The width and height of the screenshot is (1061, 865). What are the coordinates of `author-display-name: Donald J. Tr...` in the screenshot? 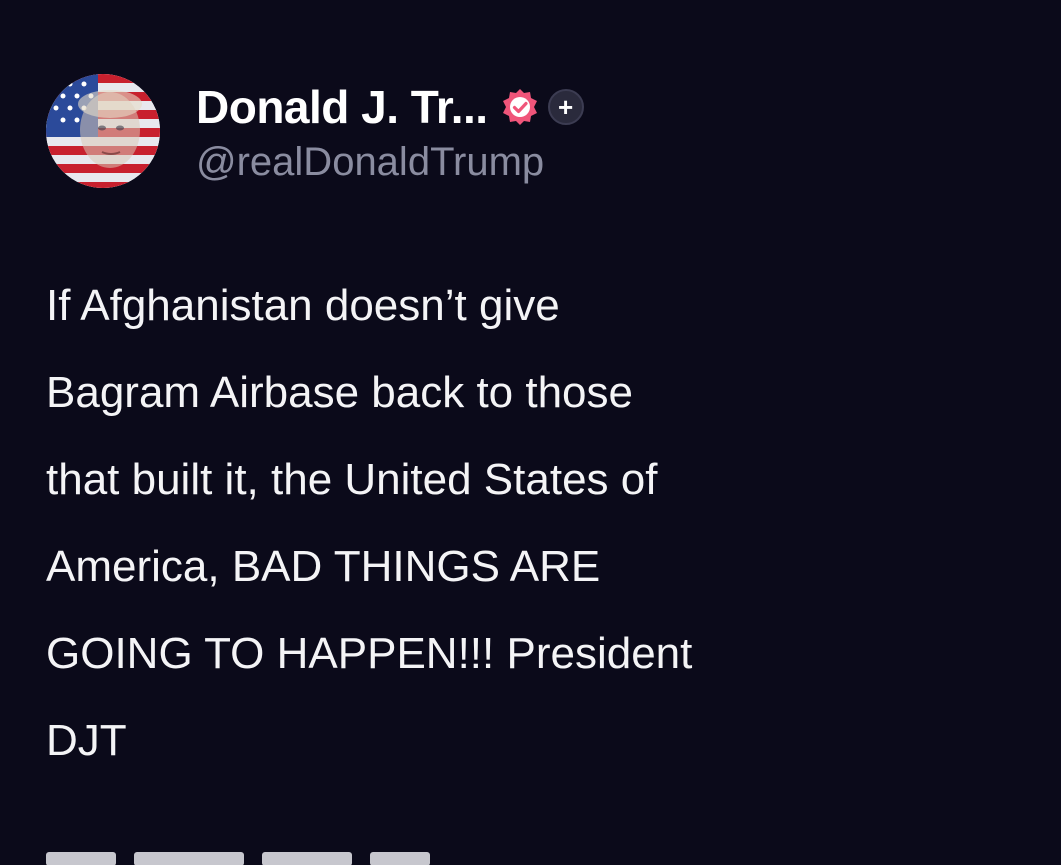 It's located at (342, 107).